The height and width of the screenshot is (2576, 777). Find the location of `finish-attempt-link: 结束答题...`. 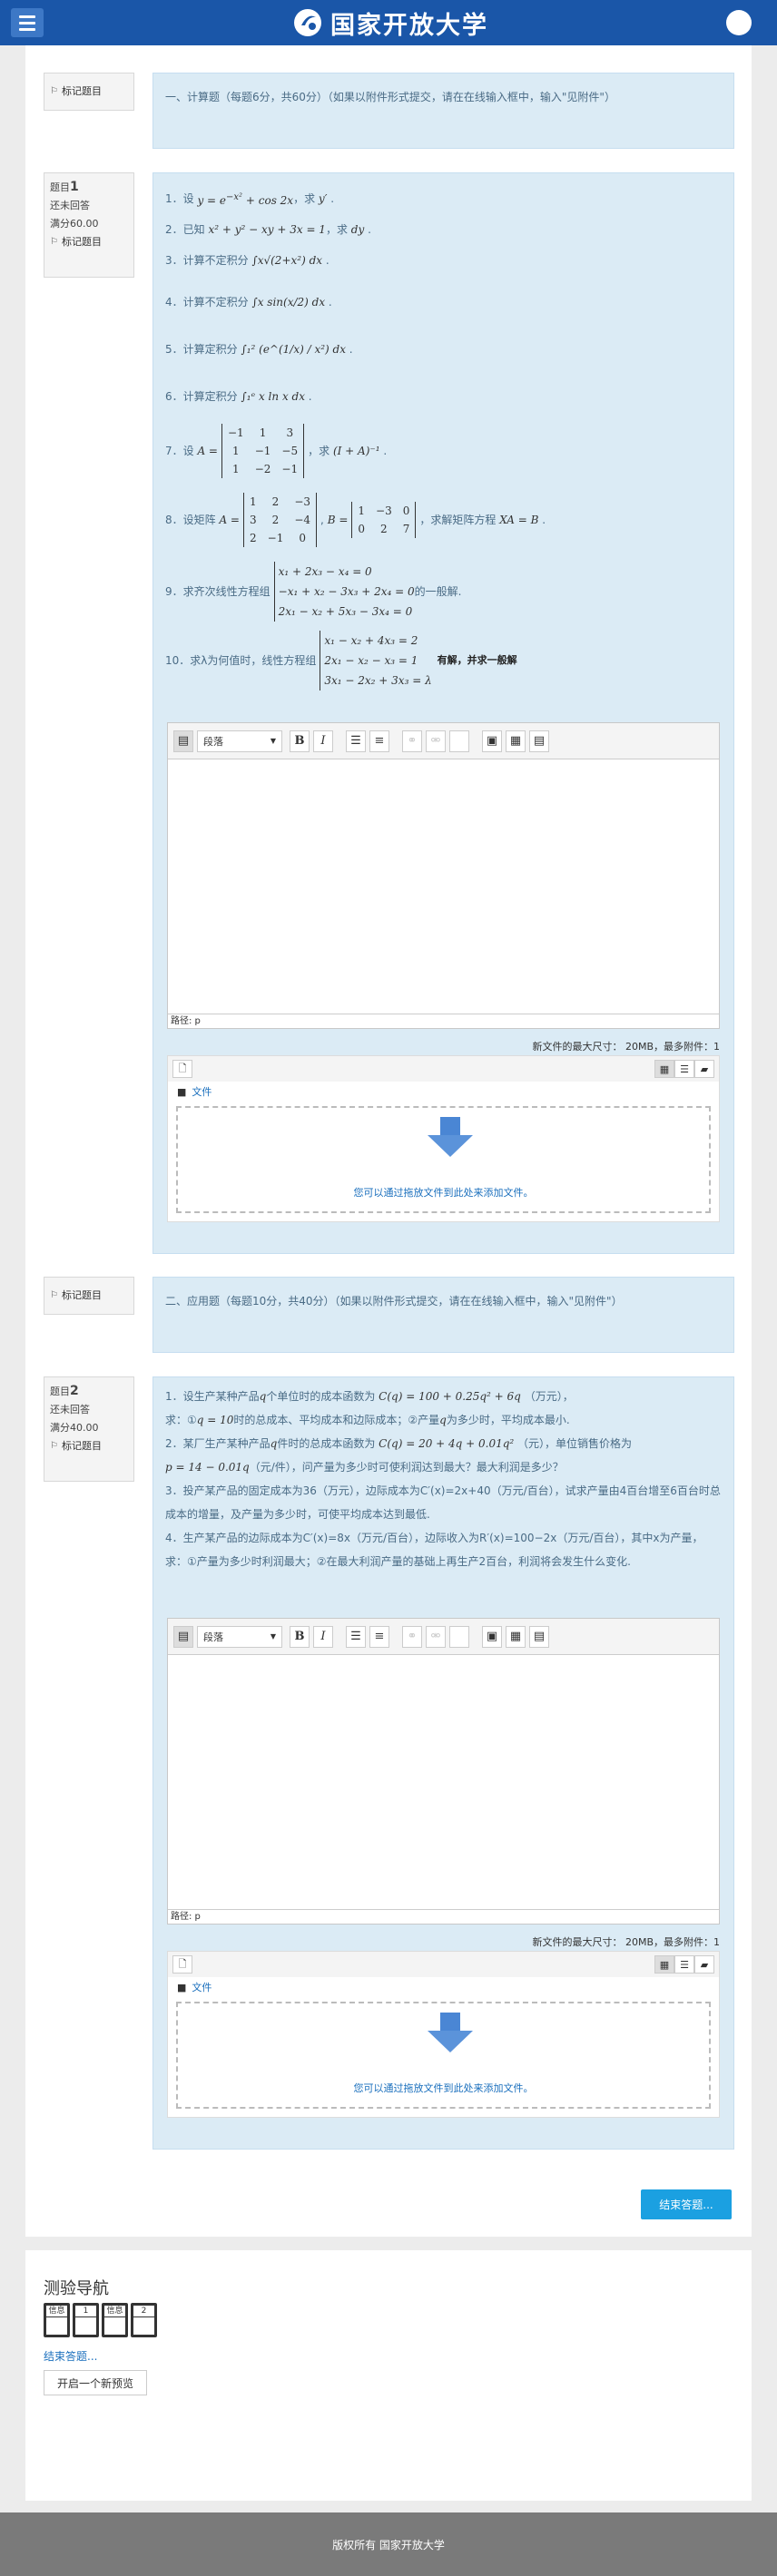

finish-attempt-link: 结束答题... is located at coordinates (70, 2356).